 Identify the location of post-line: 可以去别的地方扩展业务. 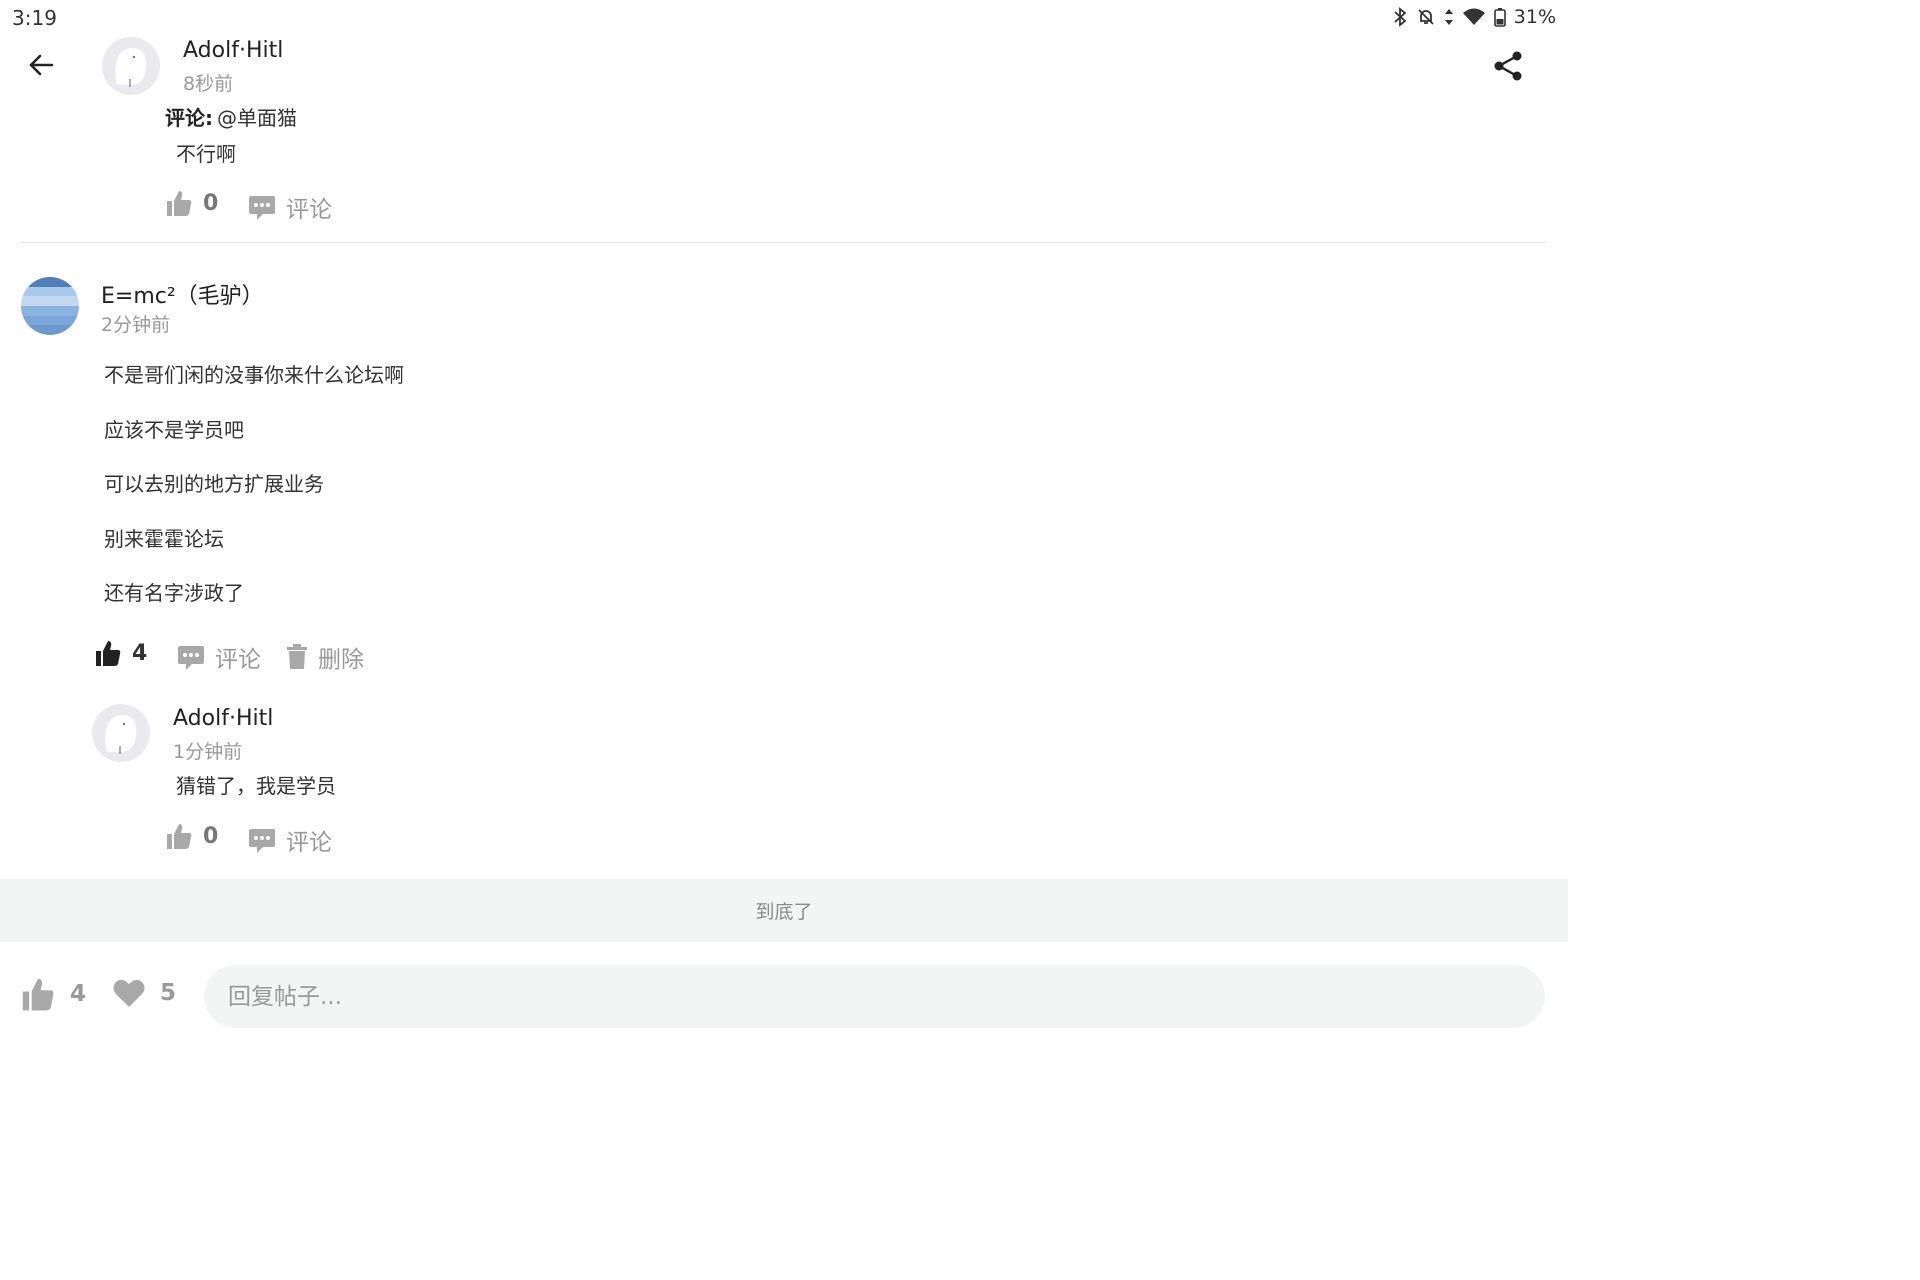
(214, 484).